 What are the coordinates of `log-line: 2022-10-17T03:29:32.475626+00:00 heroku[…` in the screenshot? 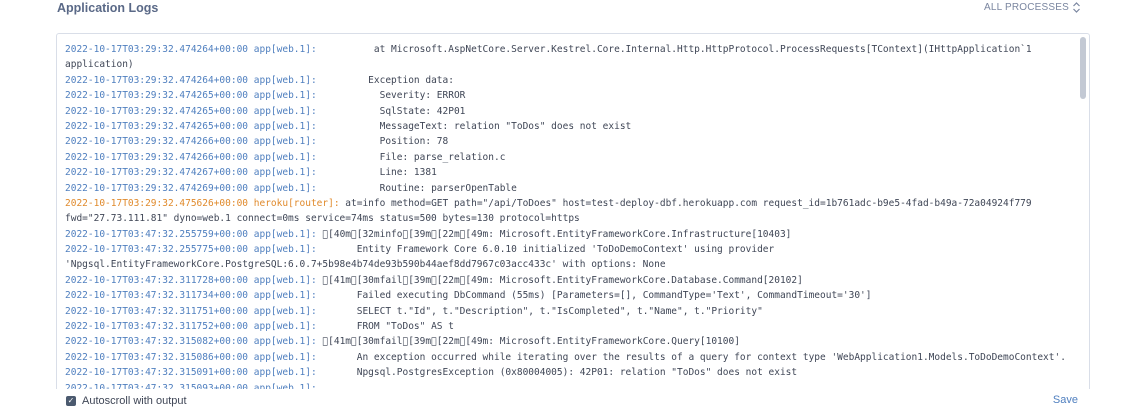 It's located at (569, 203).